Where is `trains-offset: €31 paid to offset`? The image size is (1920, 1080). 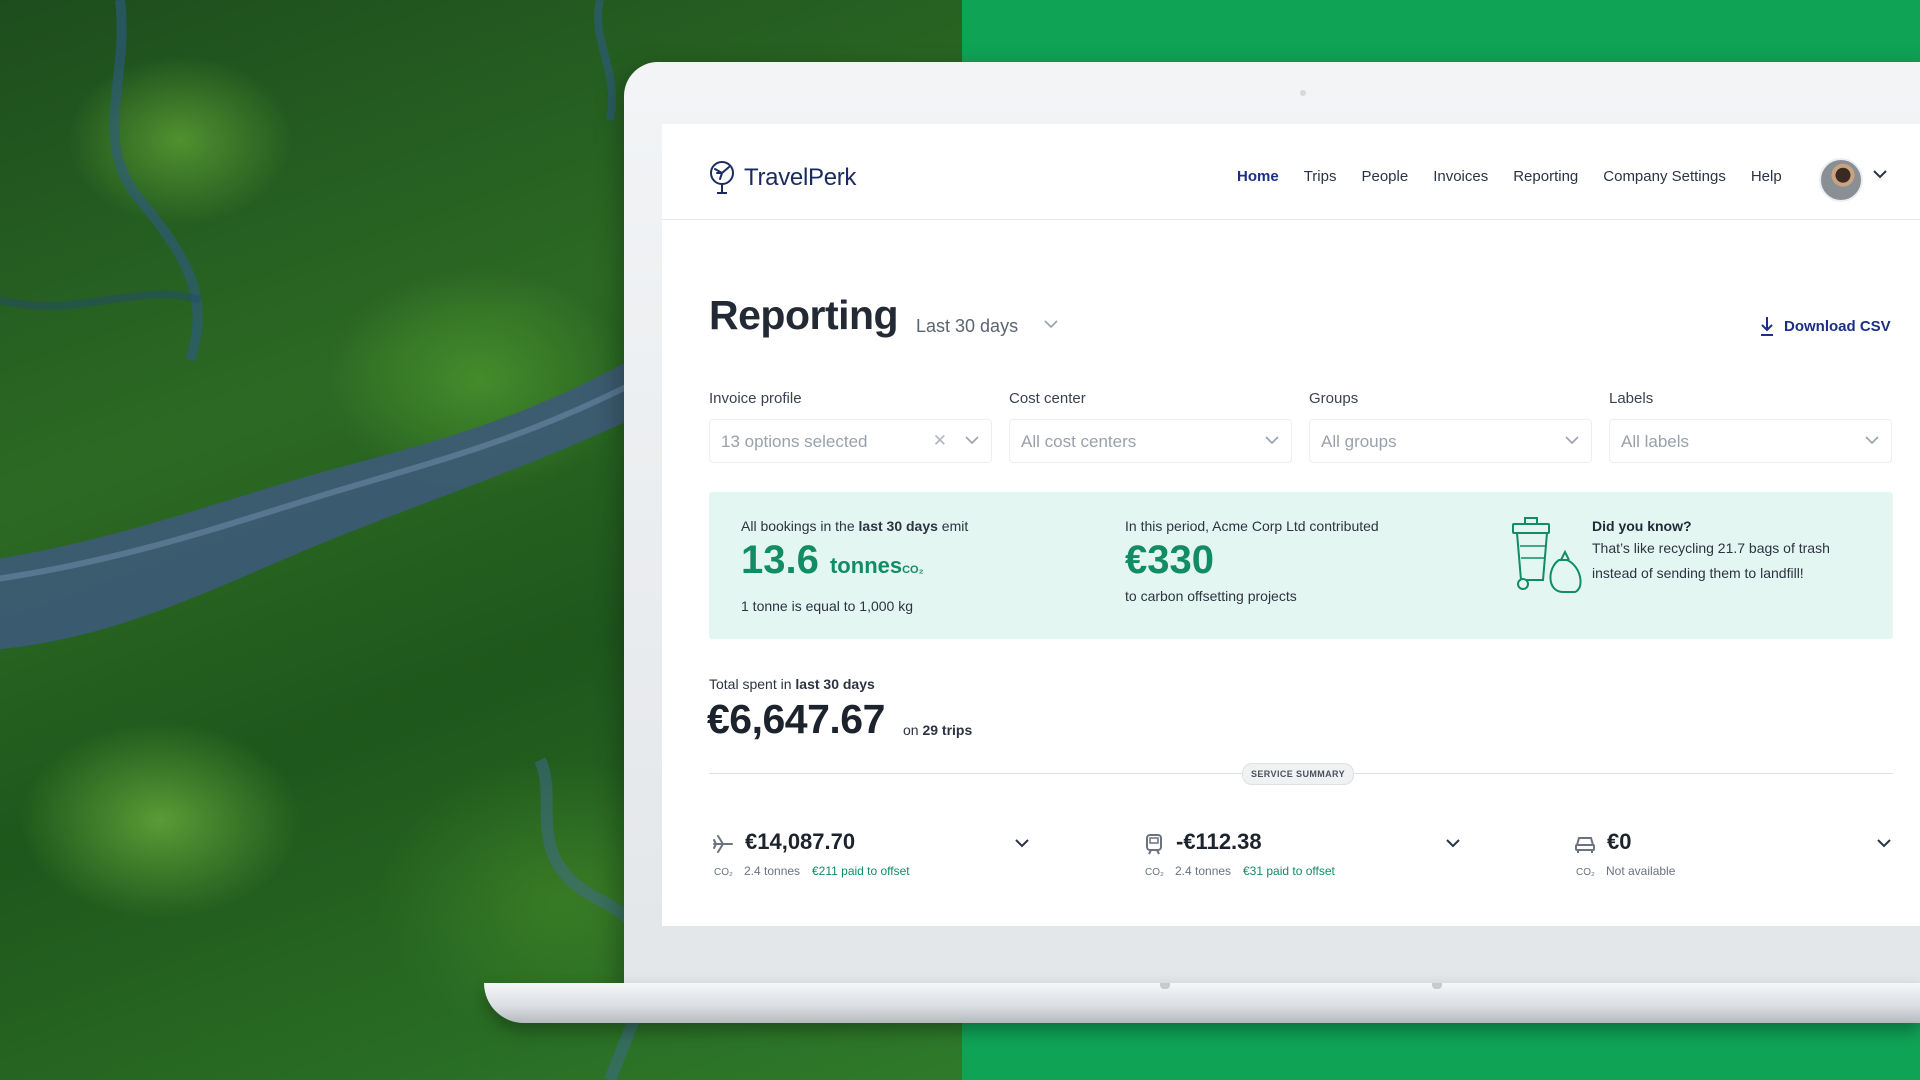
trains-offset: €31 paid to offset is located at coordinates (1289, 871).